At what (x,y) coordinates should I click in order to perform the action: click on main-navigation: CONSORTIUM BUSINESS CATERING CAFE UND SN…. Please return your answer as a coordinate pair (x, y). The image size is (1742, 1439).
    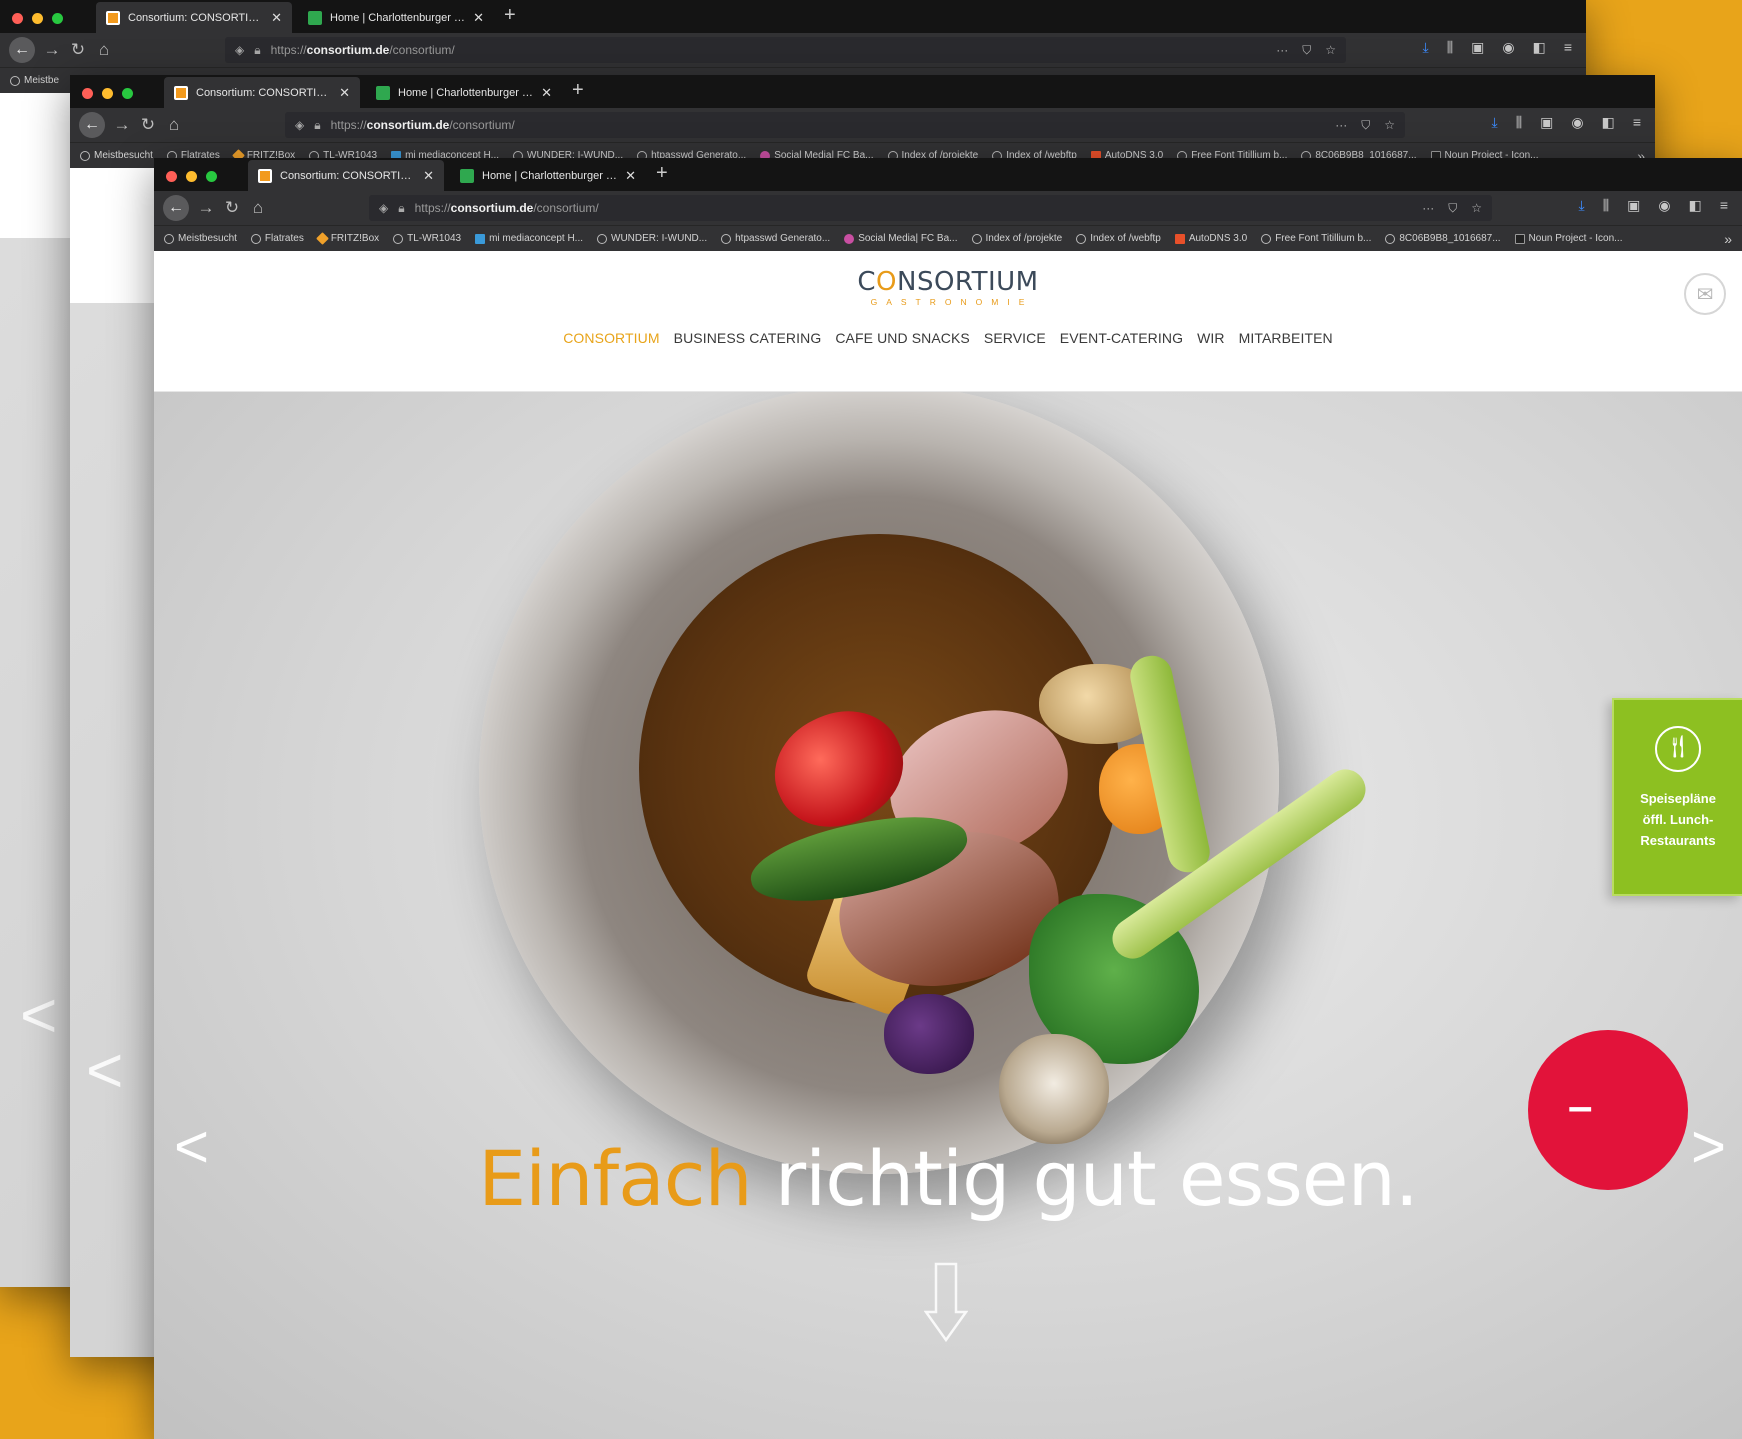
    Looking at the image, I should click on (948, 338).